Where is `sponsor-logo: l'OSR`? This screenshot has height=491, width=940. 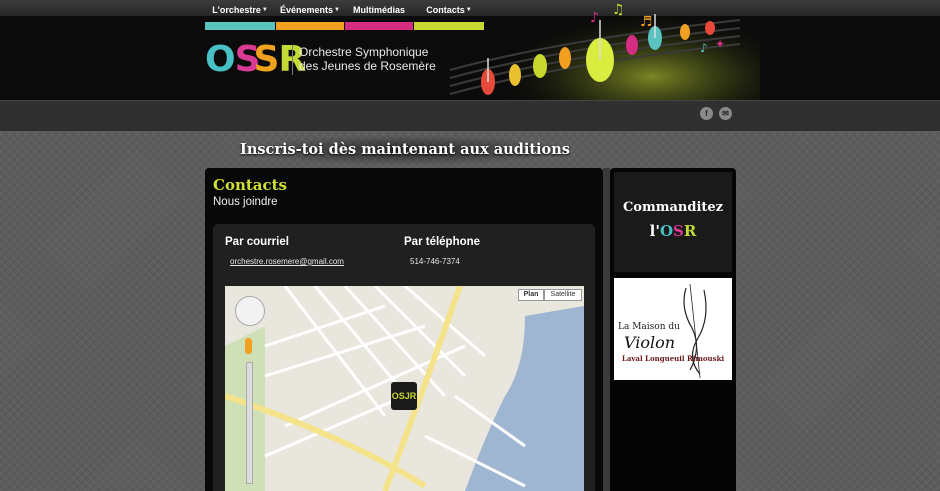 sponsor-logo: l'OSR is located at coordinates (673, 231).